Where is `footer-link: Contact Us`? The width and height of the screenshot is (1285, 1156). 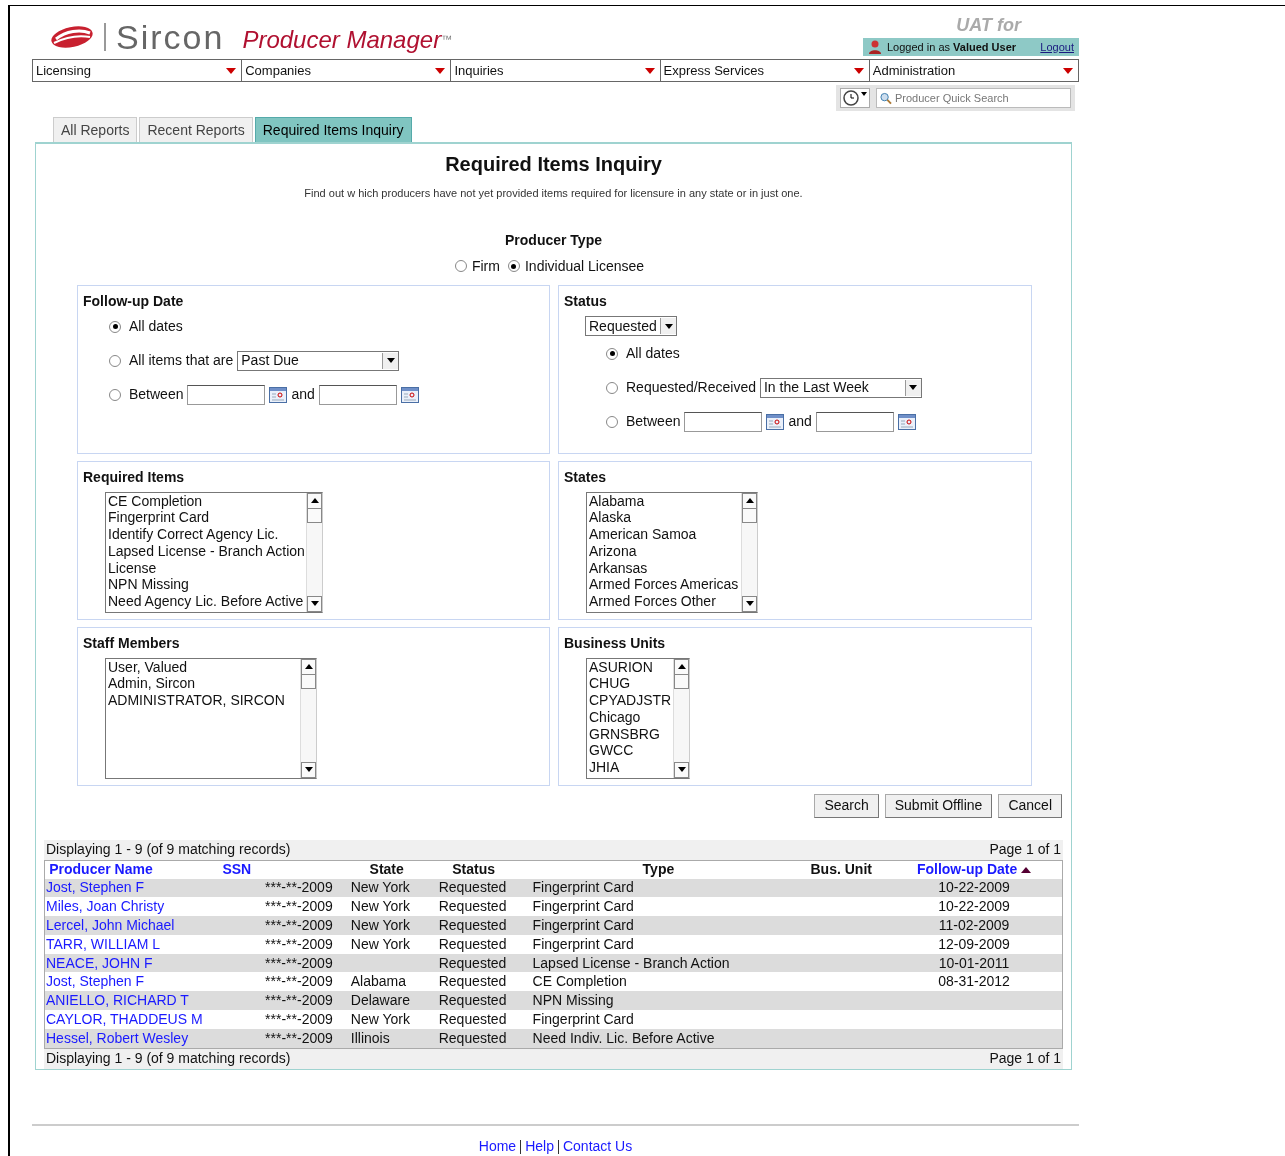
footer-link: Contact Us is located at coordinates (597, 1146).